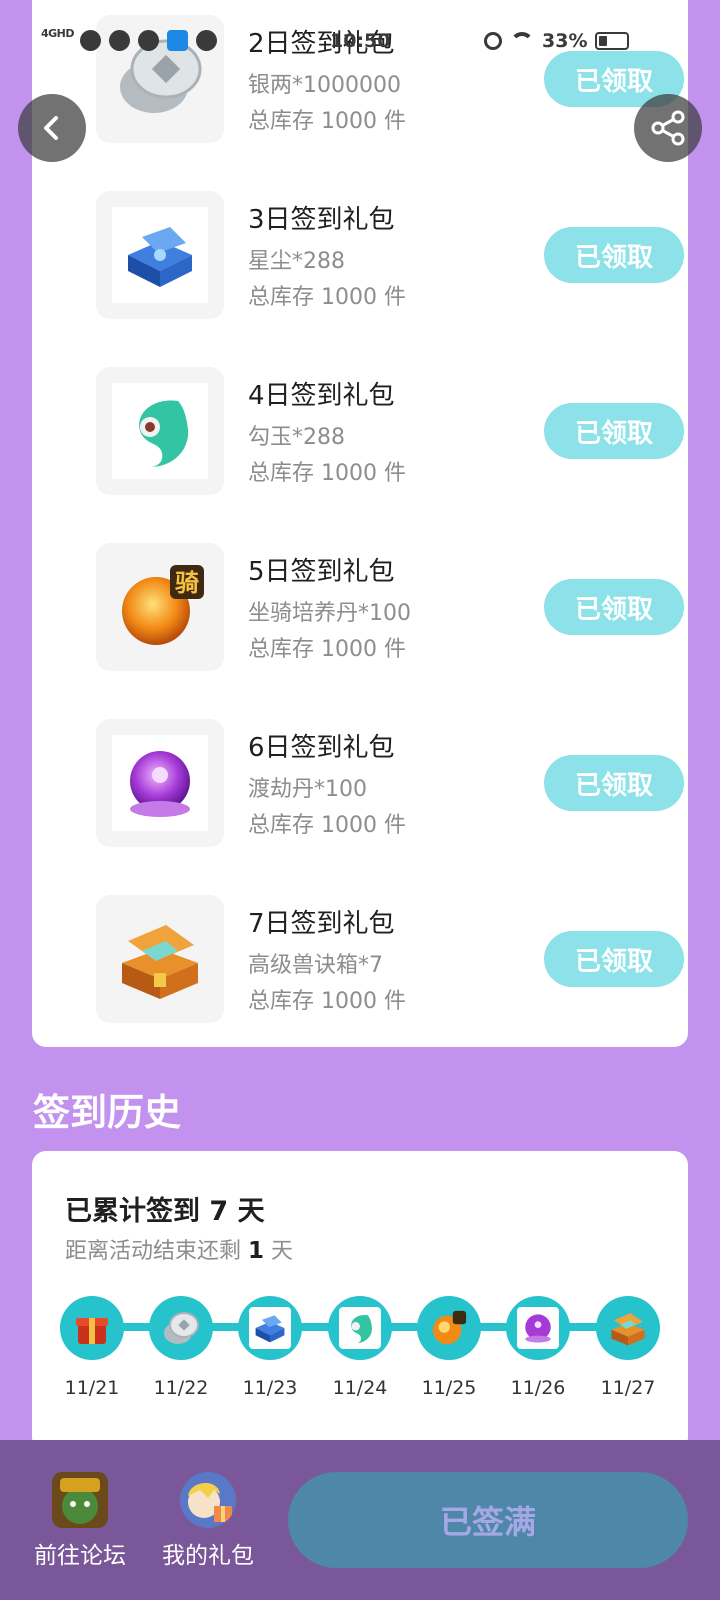  I want to click on gift-desc: 星尘*288, so click(296, 261).